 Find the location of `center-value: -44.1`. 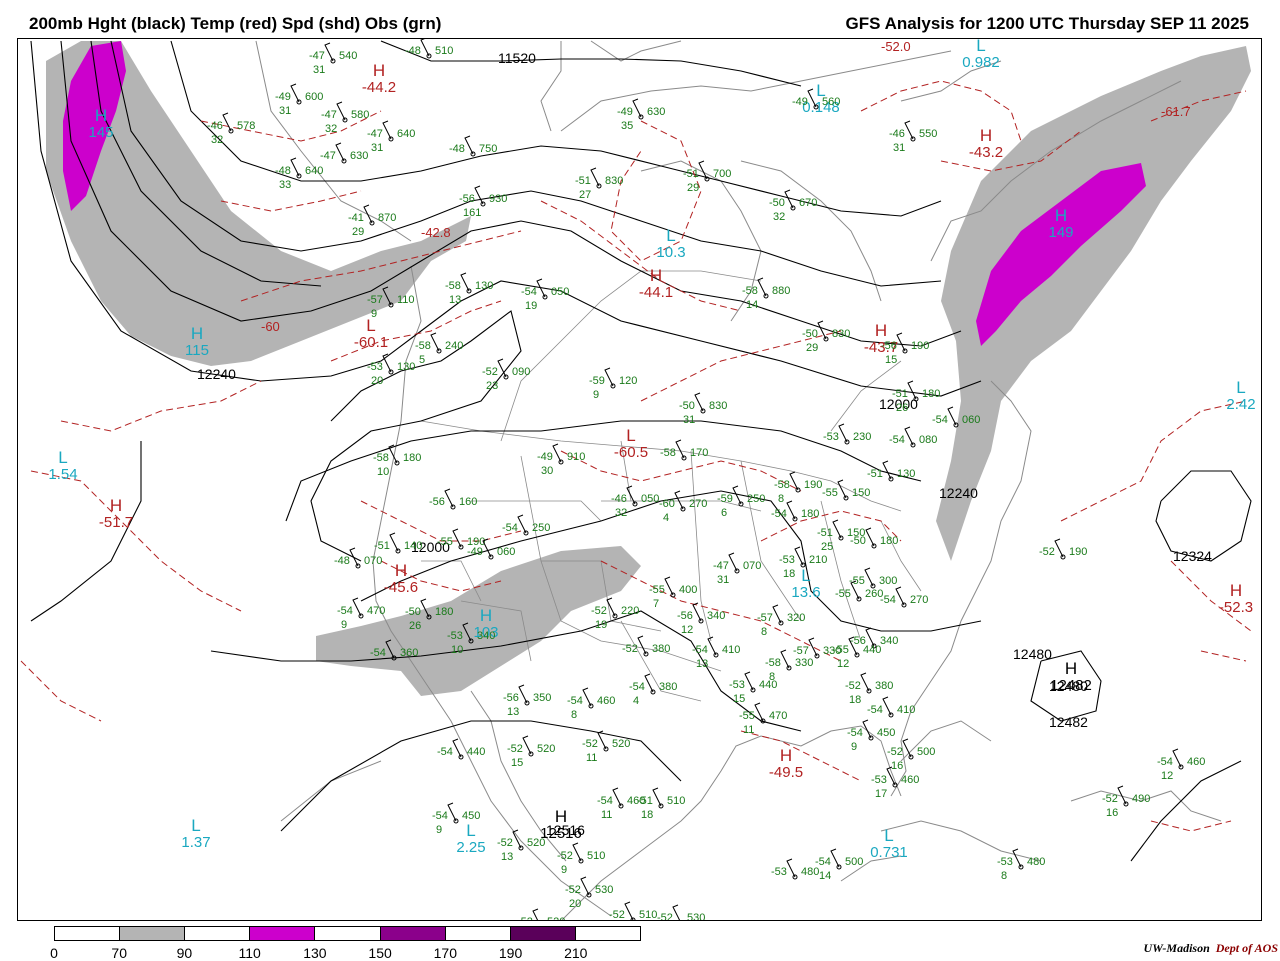

center-value: -44.1 is located at coordinates (656, 292).